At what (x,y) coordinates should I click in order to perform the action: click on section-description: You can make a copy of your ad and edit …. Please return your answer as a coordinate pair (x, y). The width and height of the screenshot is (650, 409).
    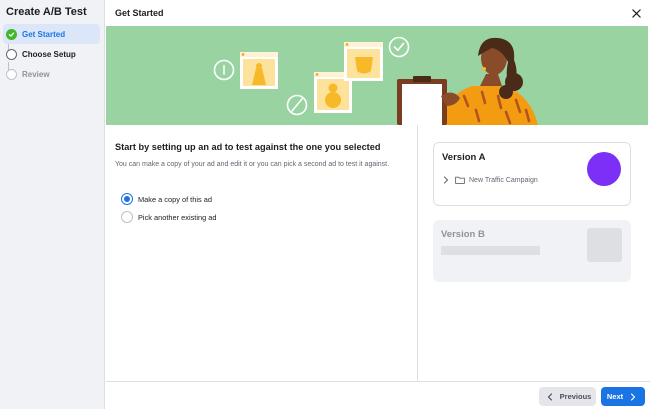
    Looking at the image, I should click on (252, 164).